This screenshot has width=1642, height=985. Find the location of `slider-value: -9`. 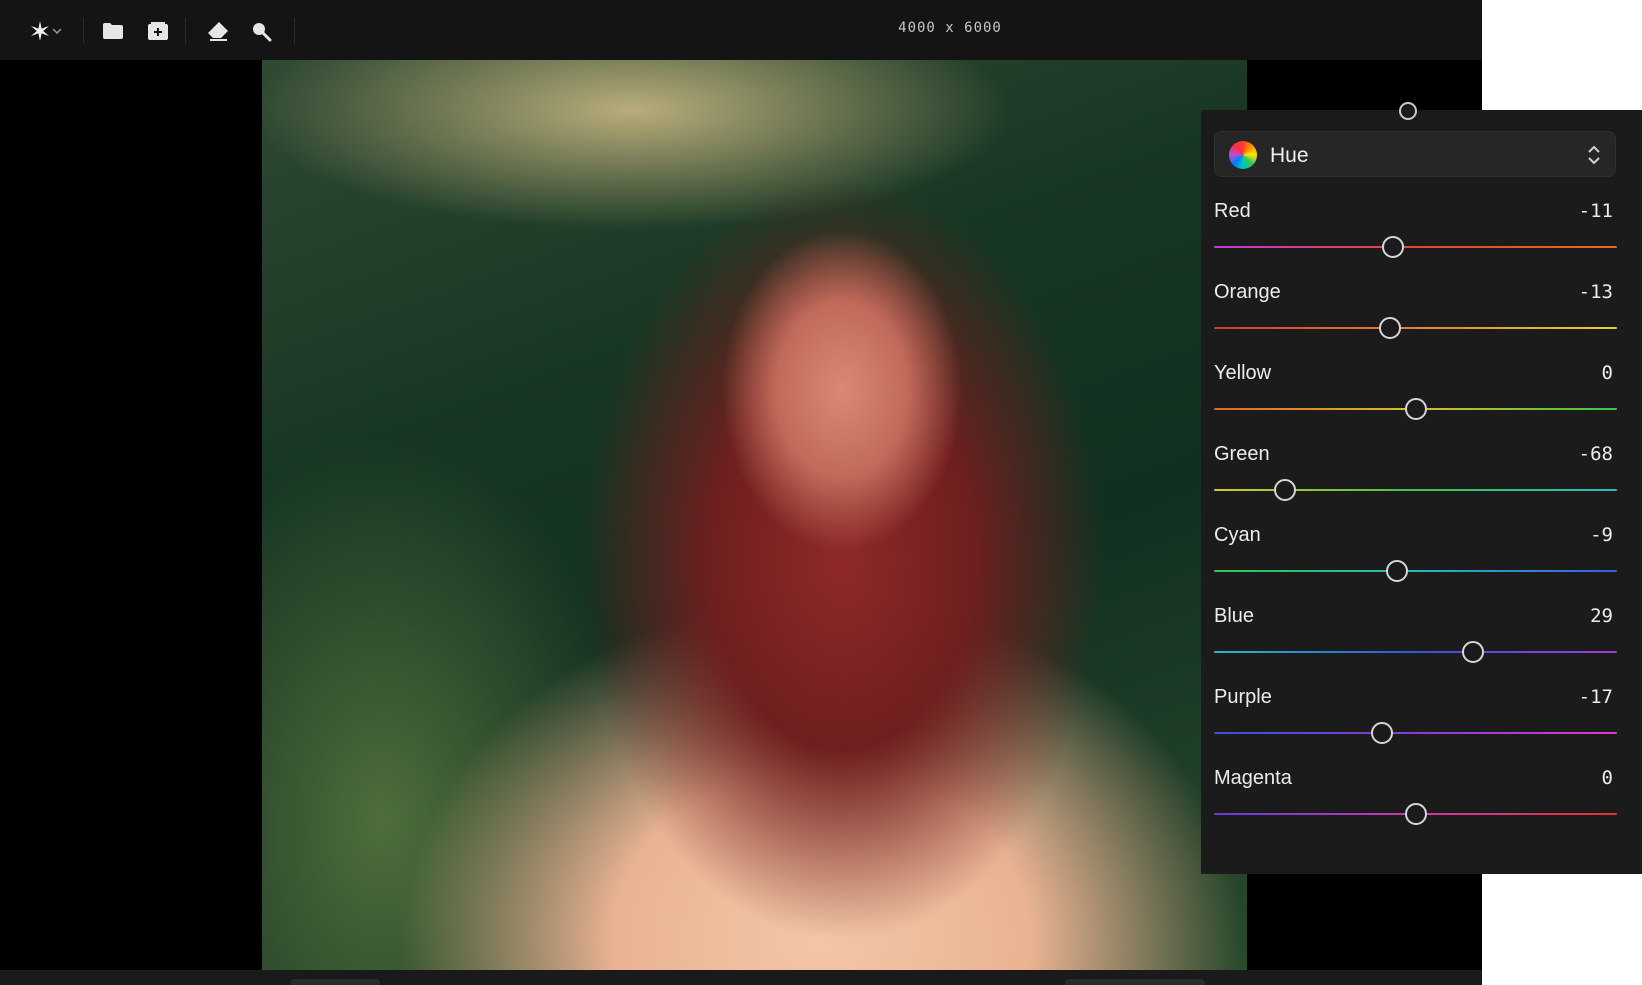

slider-value: -9 is located at coordinates (1601, 535).